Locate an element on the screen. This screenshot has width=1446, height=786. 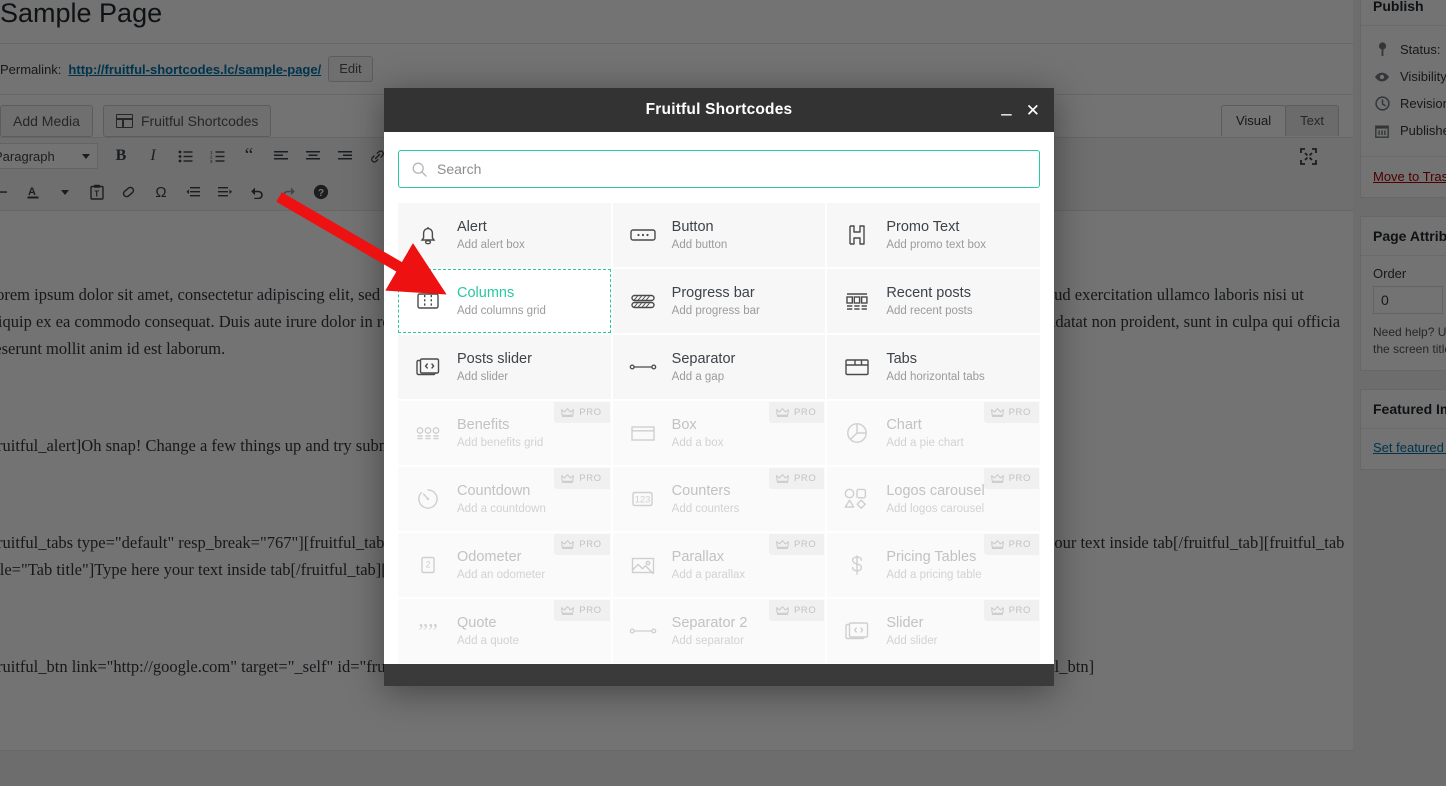
minimize-icon: – is located at coordinates (1006, 114).